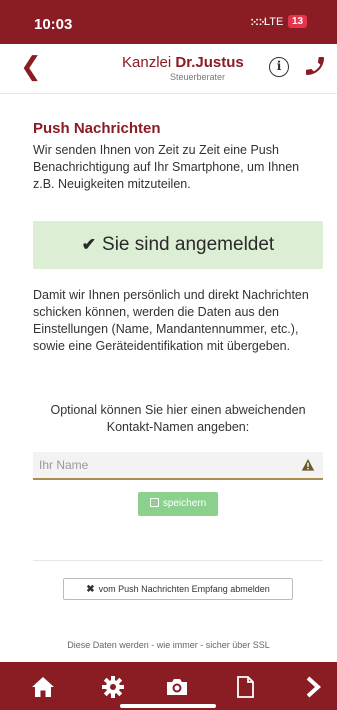  I want to click on info-icon: i, so click(279, 67).